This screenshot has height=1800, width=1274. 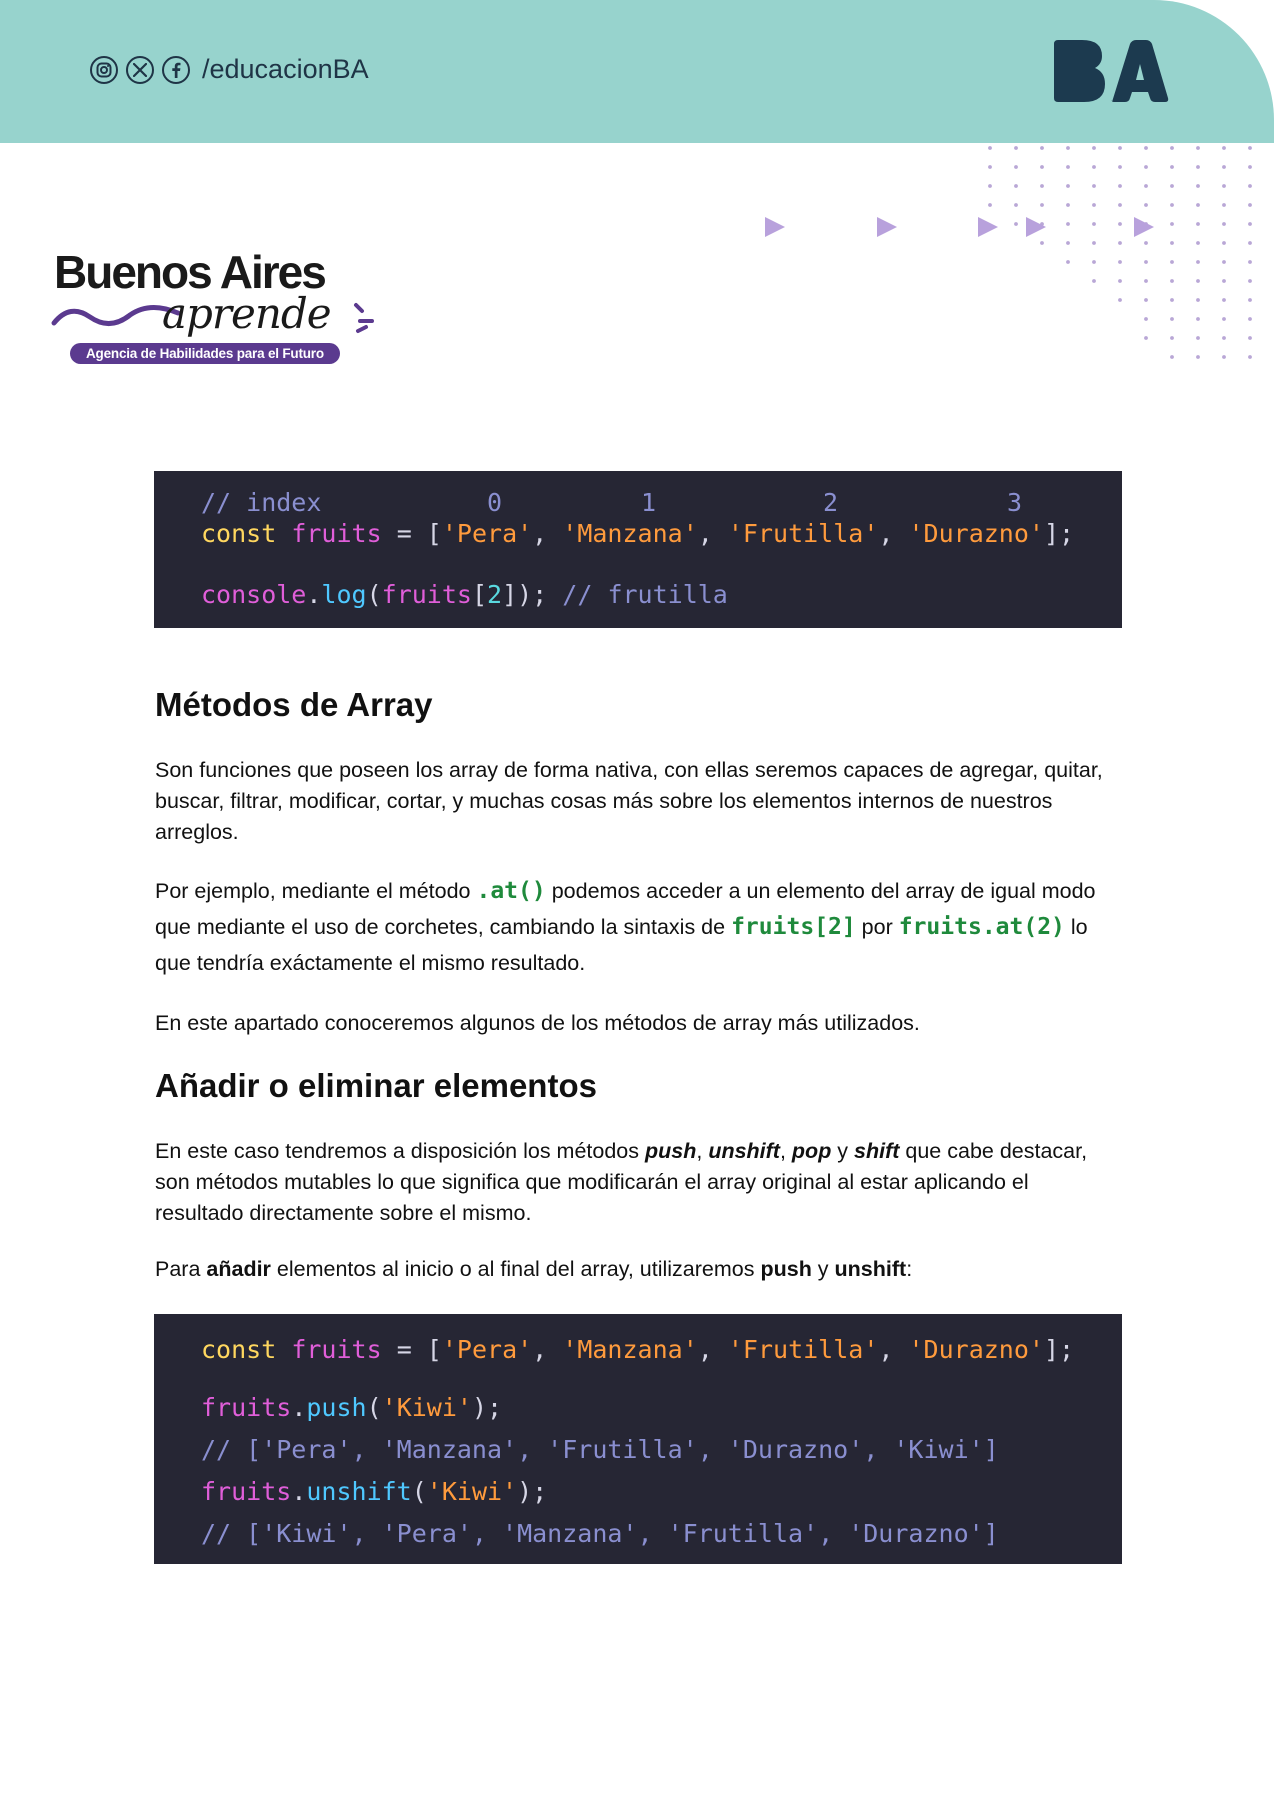 What do you see at coordinates (981, 927) in the screenshot?
I see `inline-code-fruits-at: fruits.at(2)` at bounding box center [981, 927].